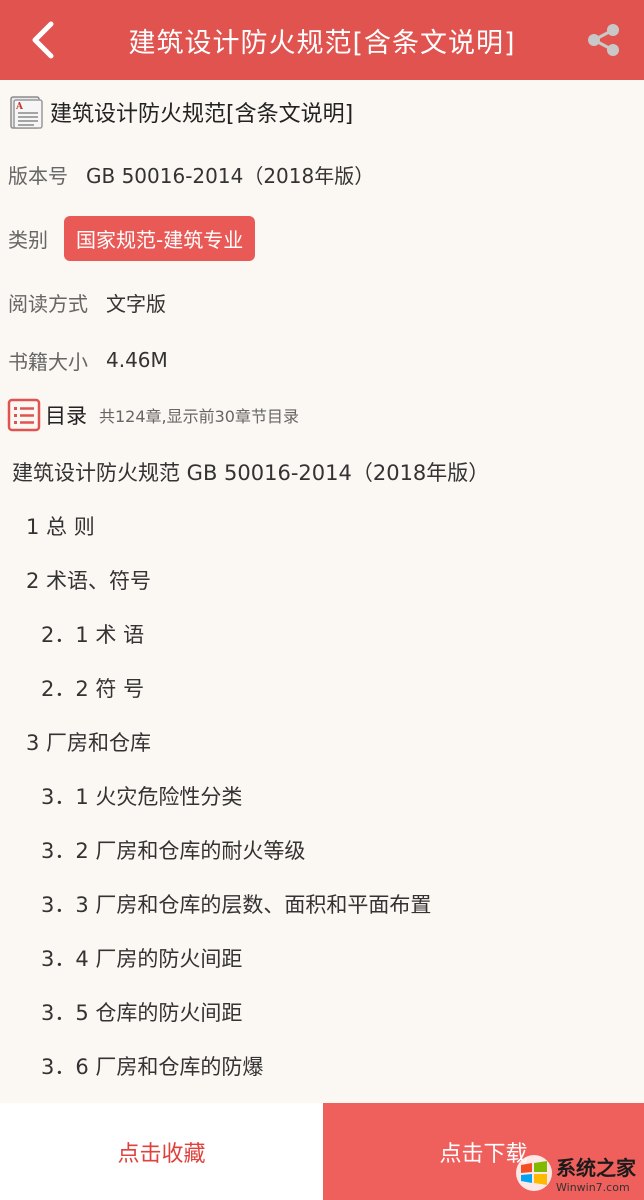 Image resolution: width=644 pixels, height=1200 pixels. Describe the element at coordinates (322, 689) in the screenshot. I see `toc-item: 2．2 符 号` at that location.